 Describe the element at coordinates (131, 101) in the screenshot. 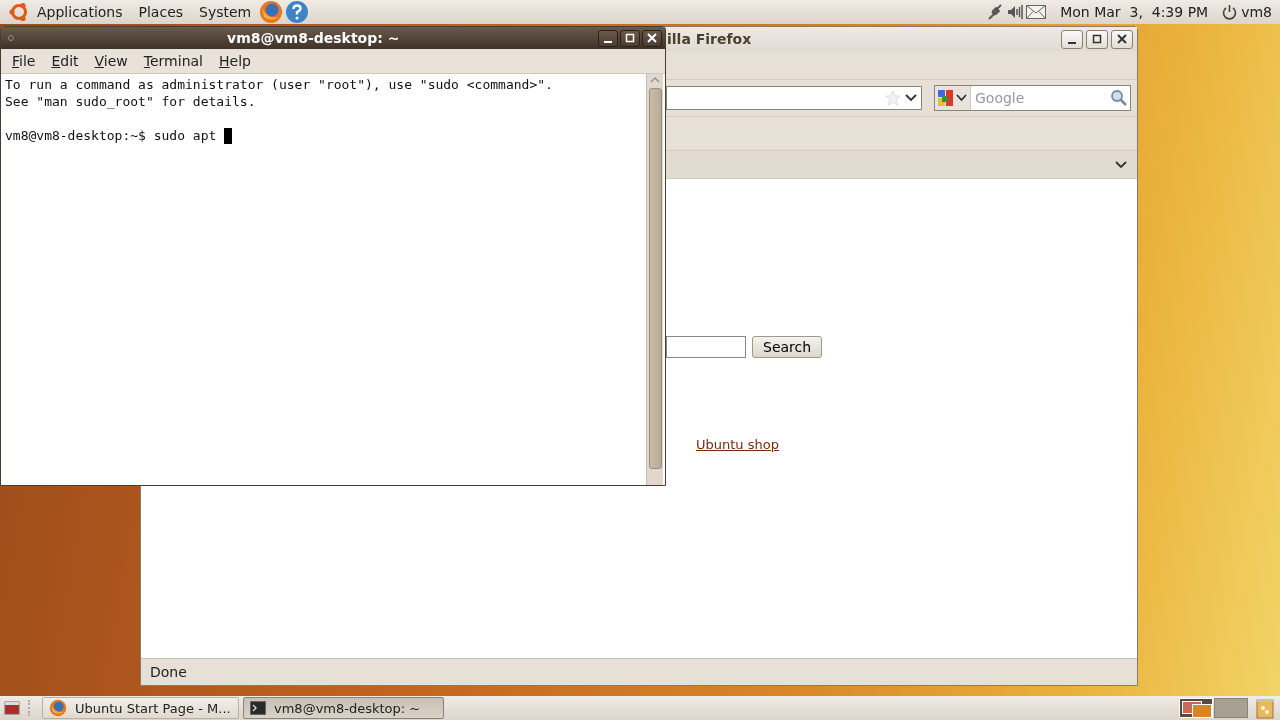

I see `terminal-line: See "man sudo_root" for details.` at that location.